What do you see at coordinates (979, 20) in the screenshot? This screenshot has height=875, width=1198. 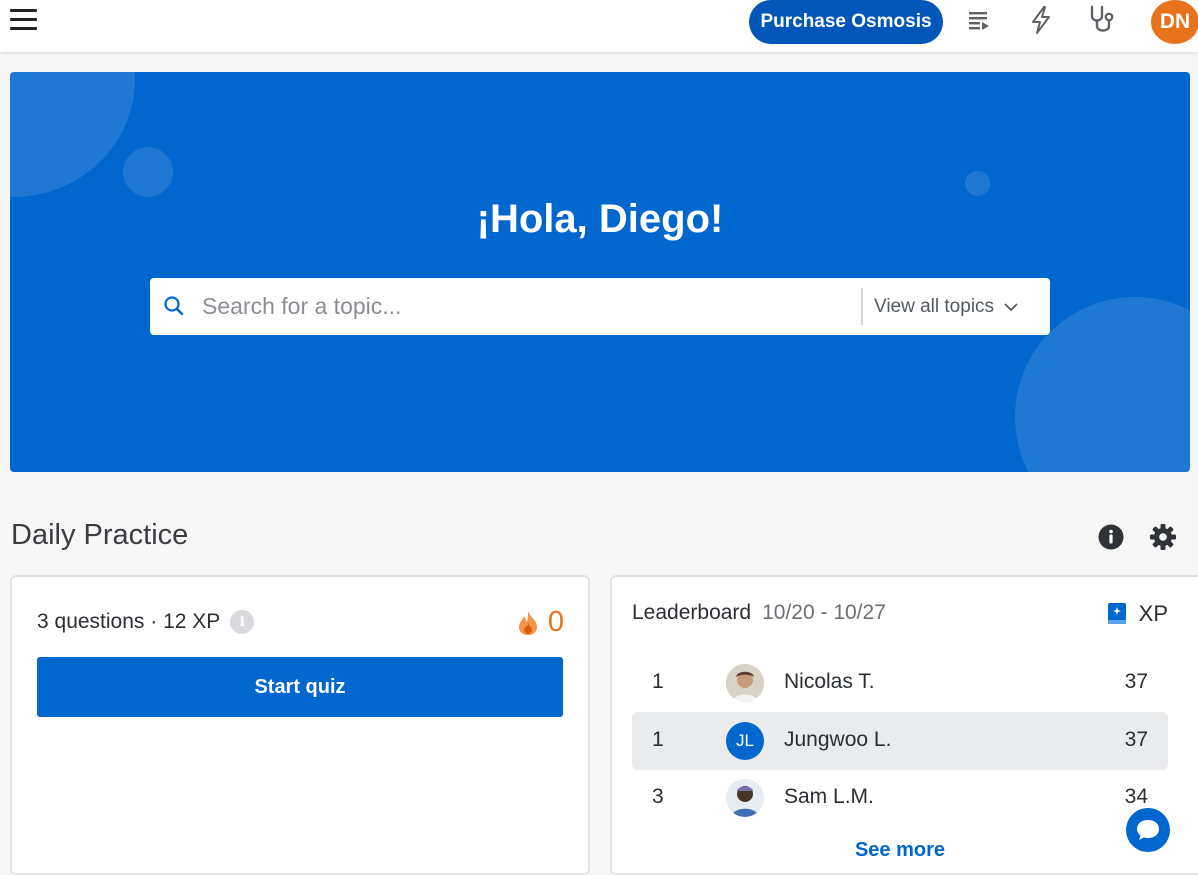 I see `playlist-icon` at bounding box center [979, 20].